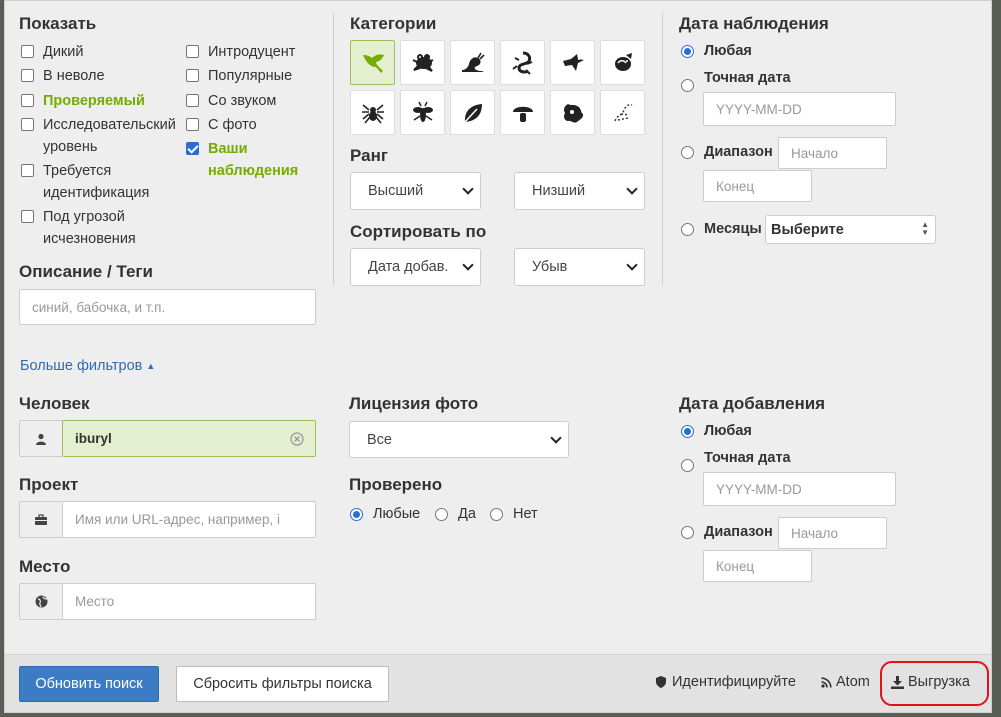 This screenshot has height=717, width=1001. What do you see at coordinates (89, 684) in the screenshot?
I see `update-search-button: Обновить поиск` at bounding box center [89, 684].